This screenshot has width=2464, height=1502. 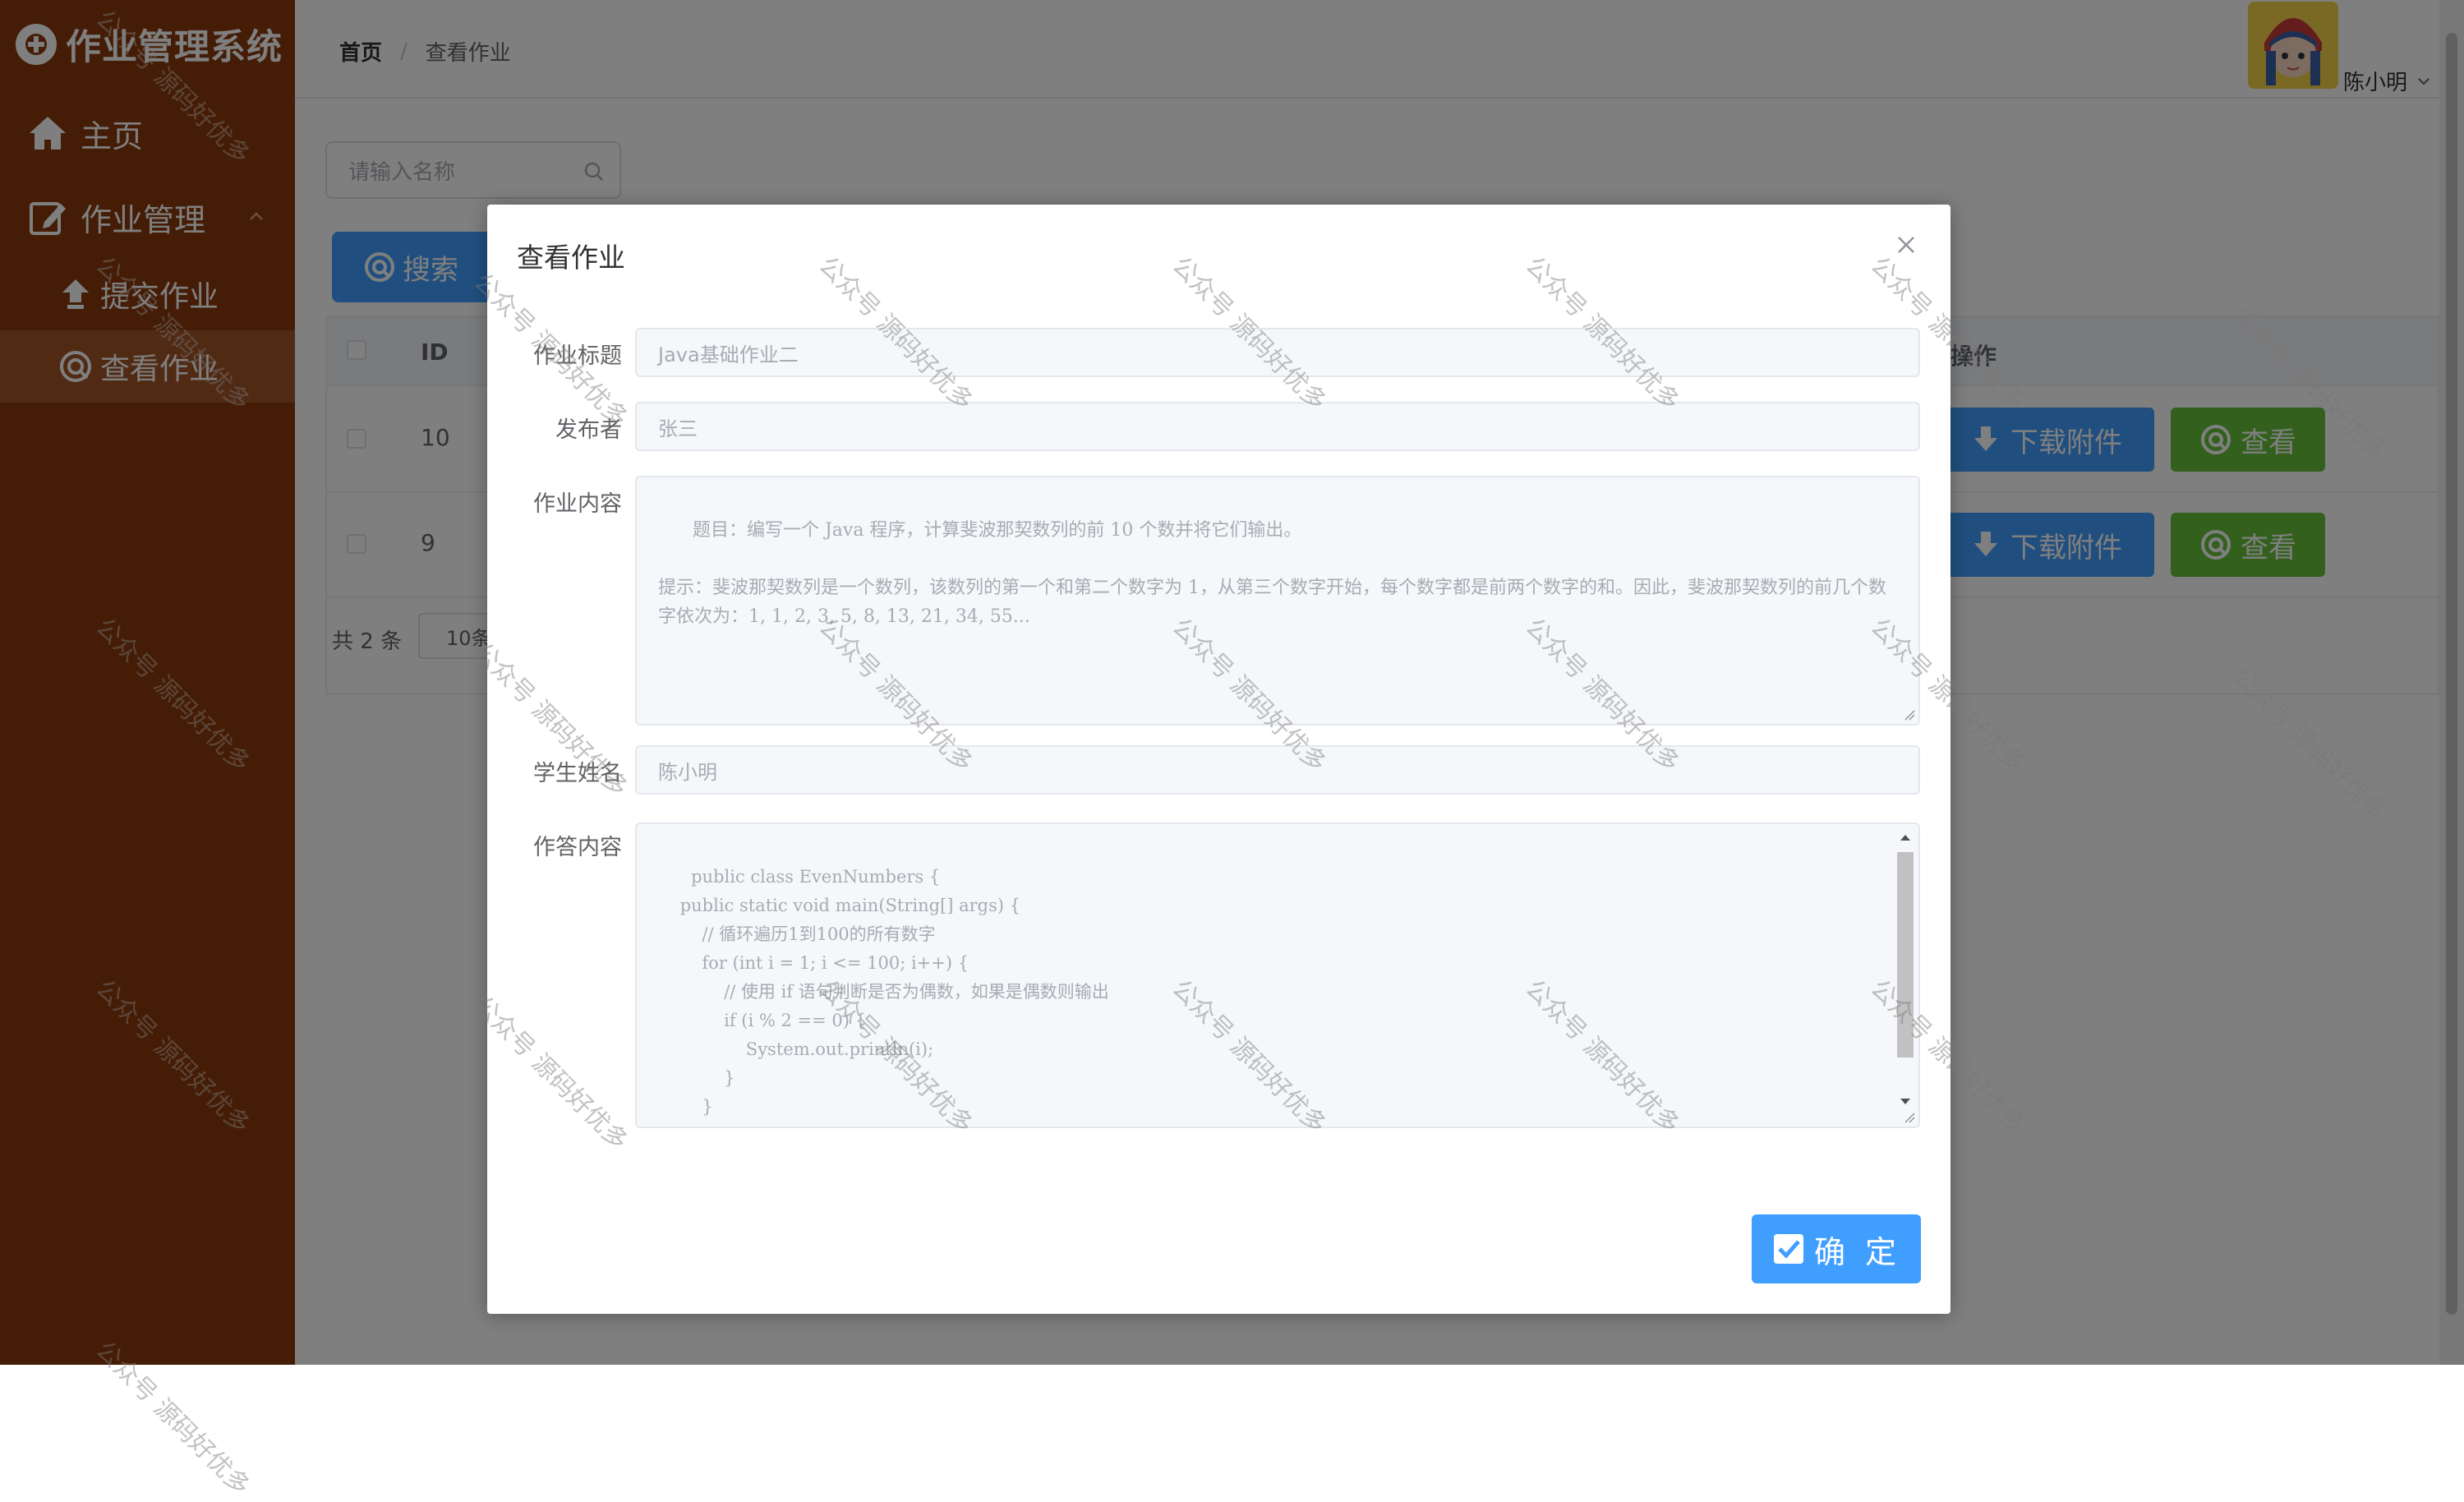 I want to click on publisher-value: 张三, so click(x=678, y=429).